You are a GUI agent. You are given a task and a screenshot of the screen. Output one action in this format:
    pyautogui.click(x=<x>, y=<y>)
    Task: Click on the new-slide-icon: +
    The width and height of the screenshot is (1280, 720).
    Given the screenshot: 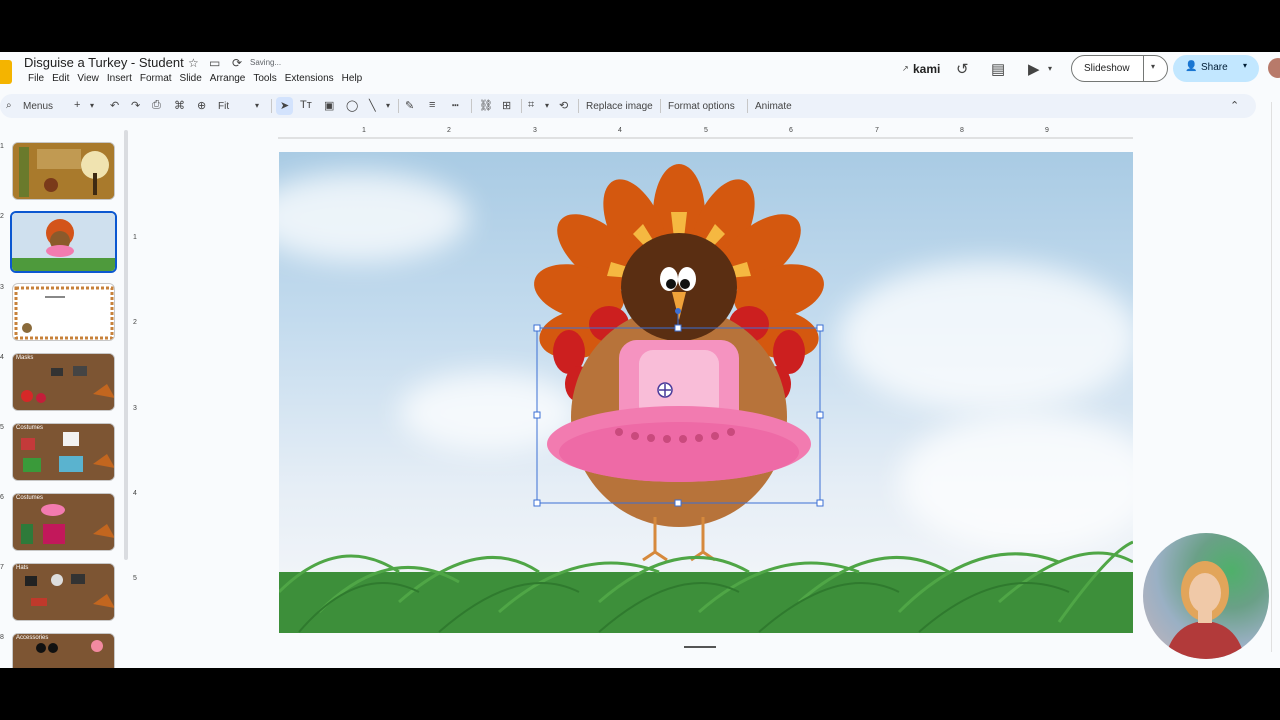 What is the action you would take?
    pyautogui.click(x=77, y=105)
    